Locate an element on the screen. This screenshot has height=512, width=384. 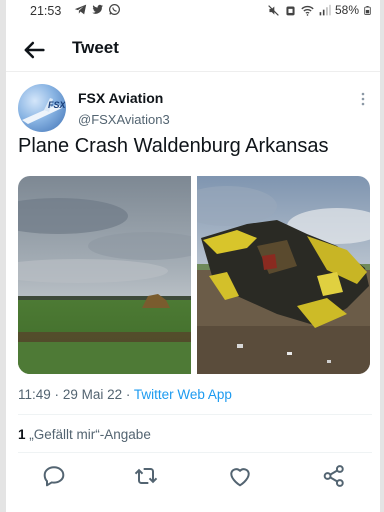
mute-icon is located at coordinates (273, 10).